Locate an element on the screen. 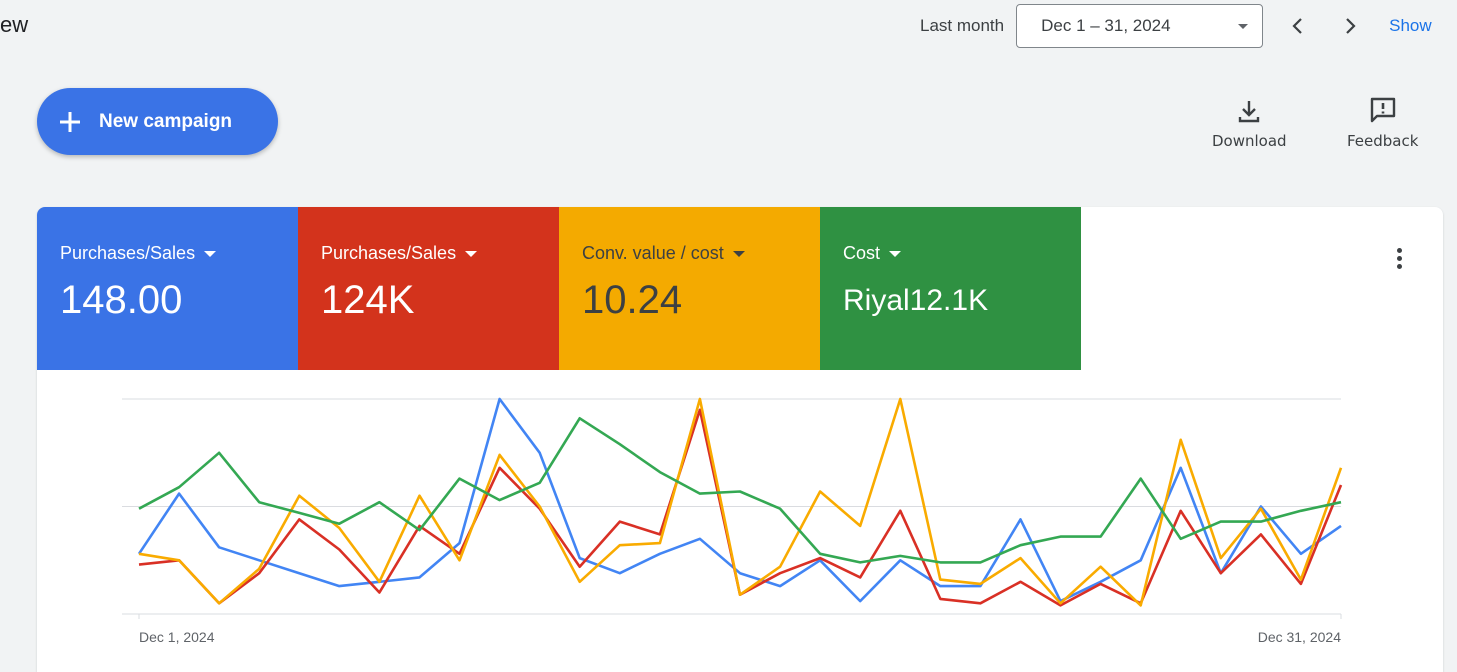  metric-value: Riyal12.1K is located at coordinates (916, 300).